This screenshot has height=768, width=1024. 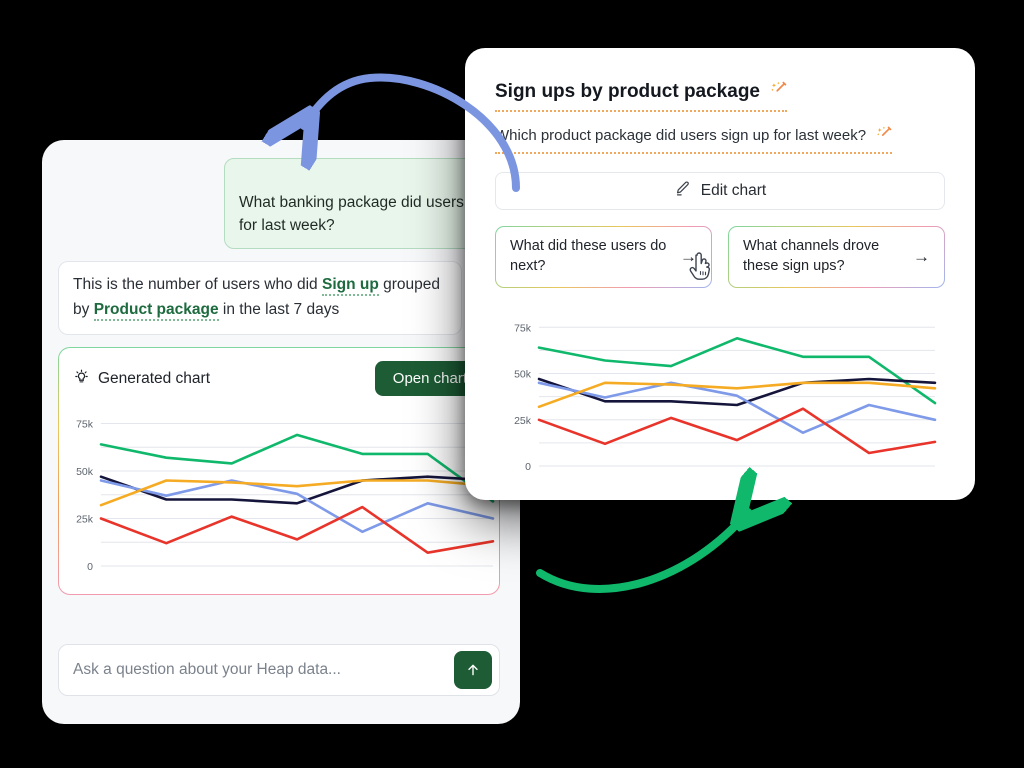 What do you see at coordinates (682, 191) in the screenshot?
I see `pencil-icon` at bounding box center [682, 191].